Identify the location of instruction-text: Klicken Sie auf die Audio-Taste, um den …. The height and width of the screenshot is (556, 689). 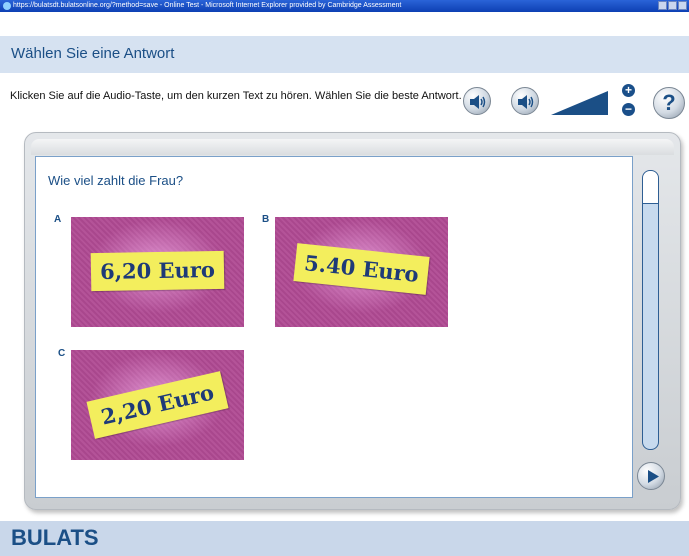
(236, 96).